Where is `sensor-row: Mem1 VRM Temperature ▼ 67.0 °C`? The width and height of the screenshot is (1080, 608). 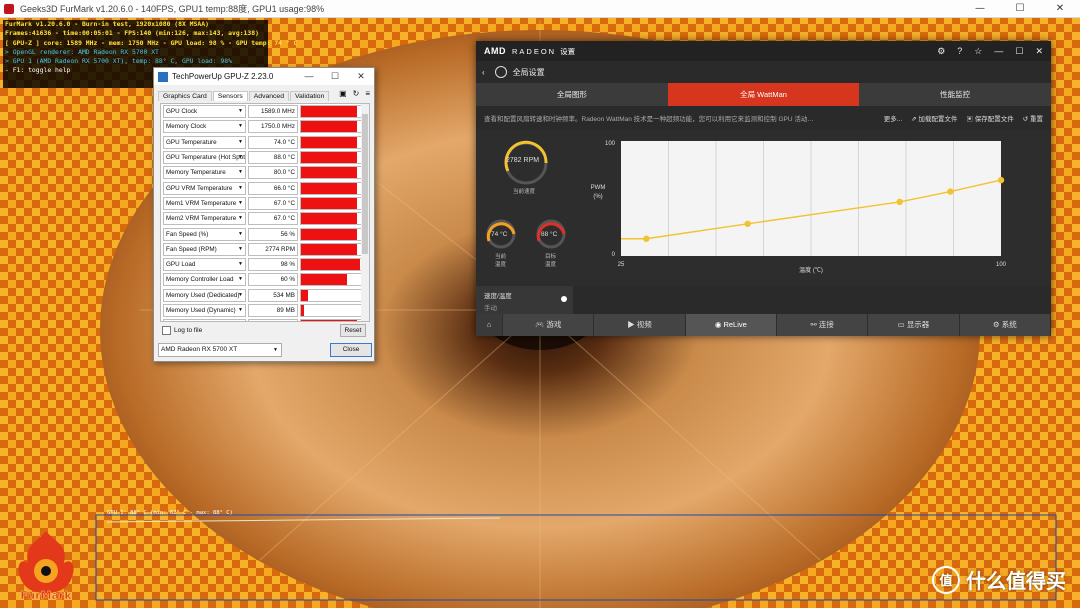
sensor-row: Mem1 VRM Temperature ▼ 67.0 °C is located at coordinates (265, 203).